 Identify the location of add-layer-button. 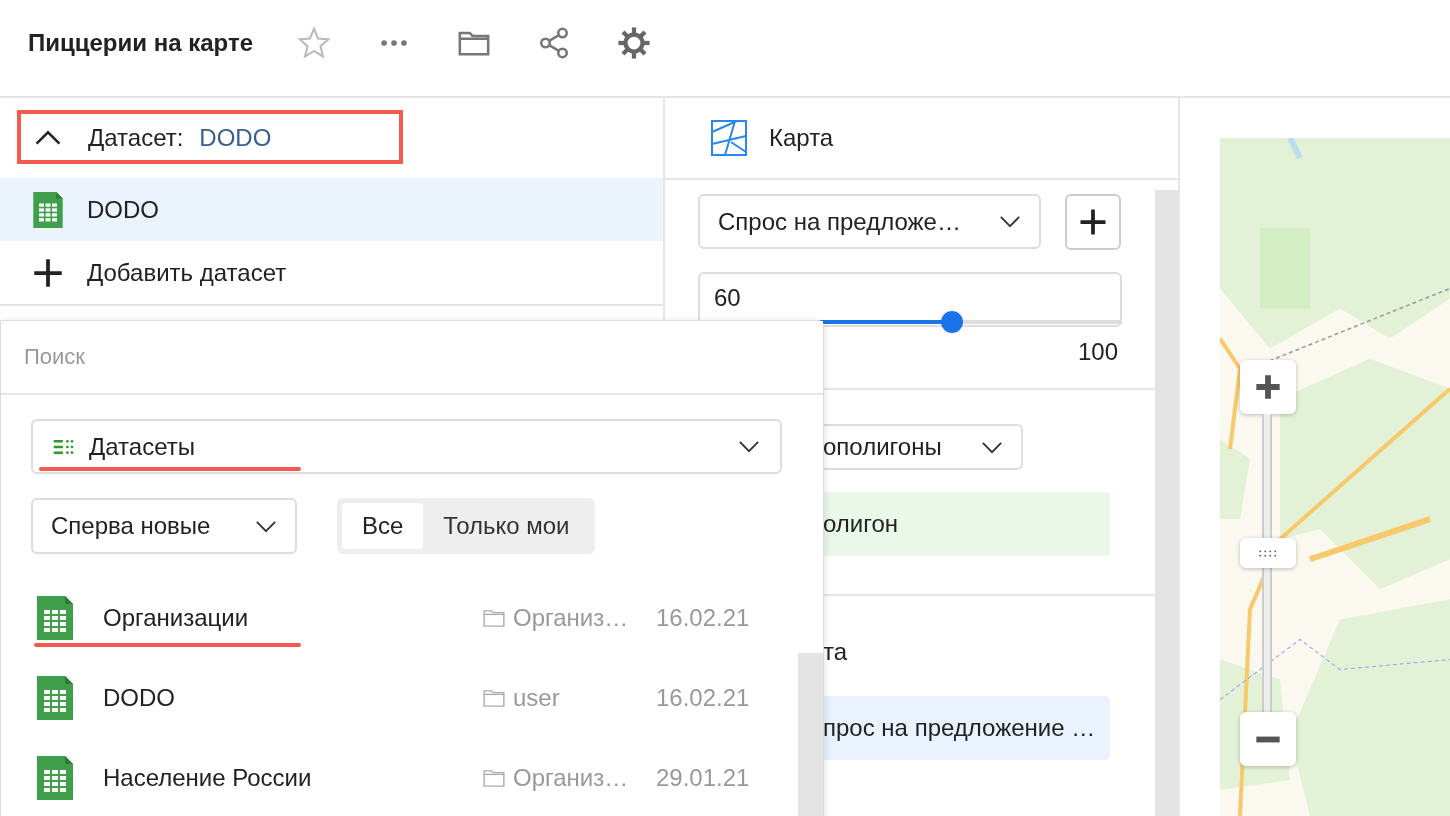
(1093, 222).